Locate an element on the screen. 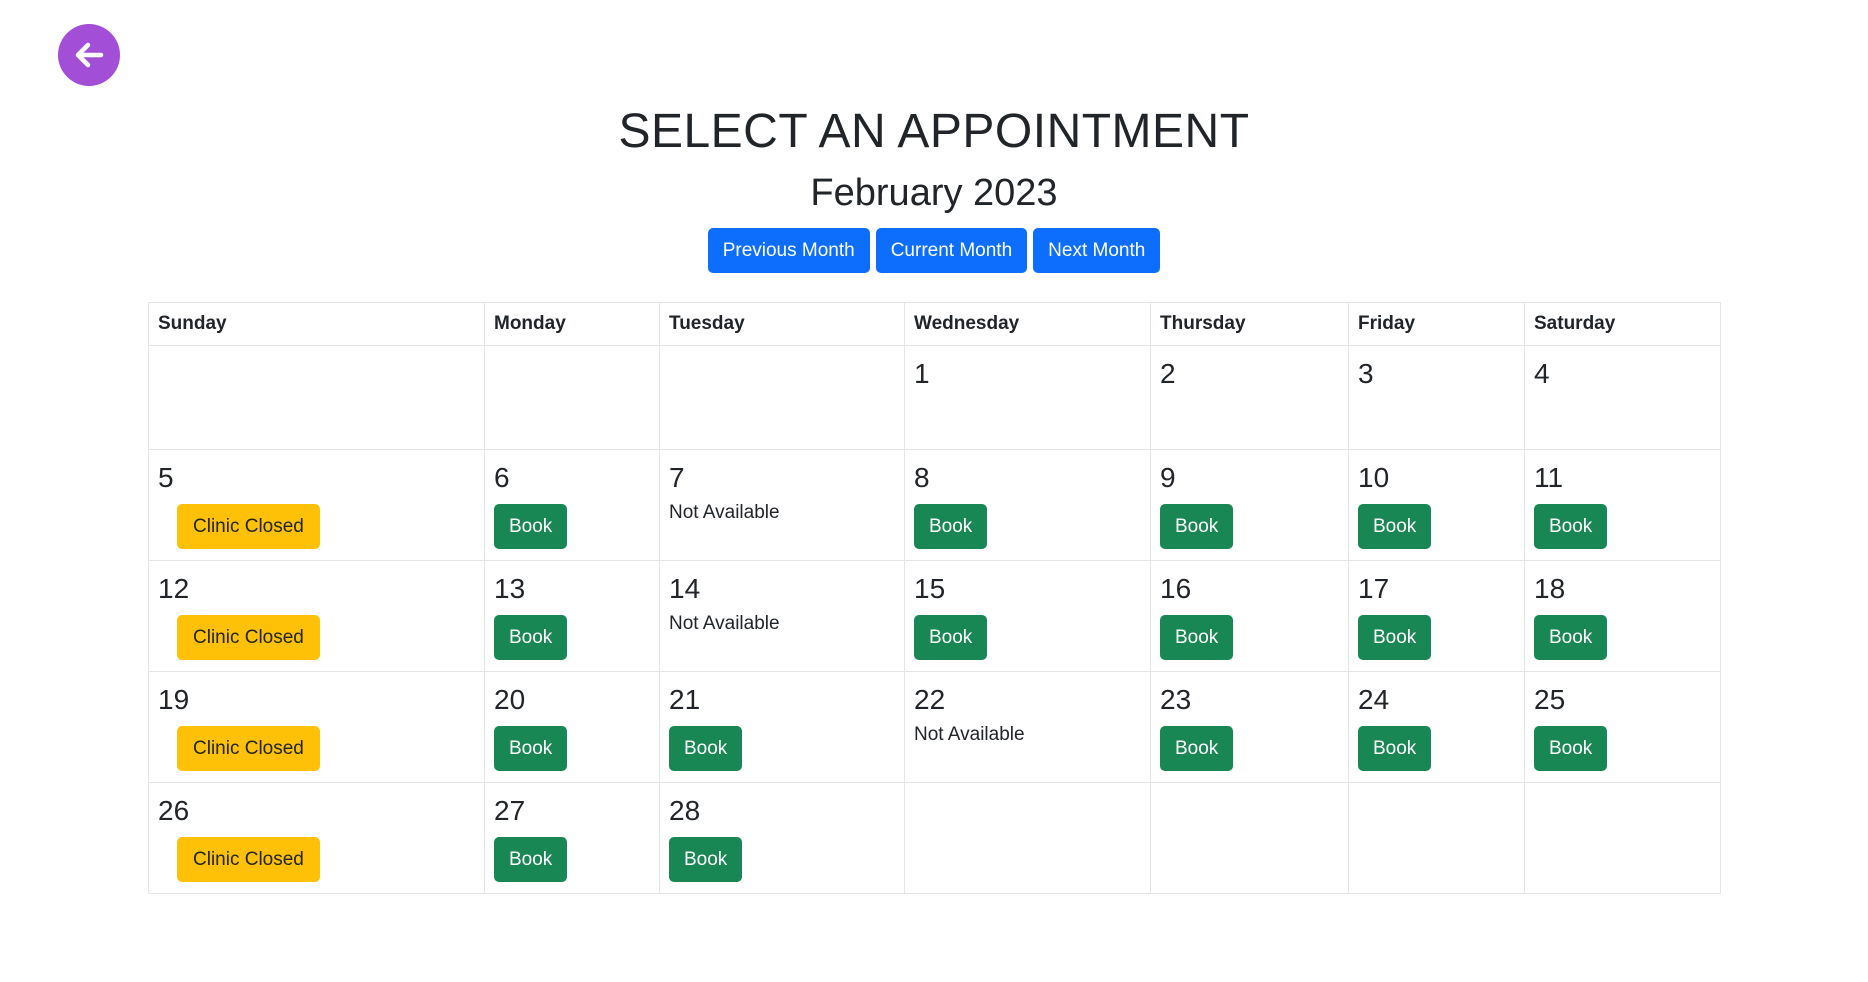 The height and width of the screenshot is (982, 1868). calendar-day-cell: 4 is located at coordinates (1622, 397).